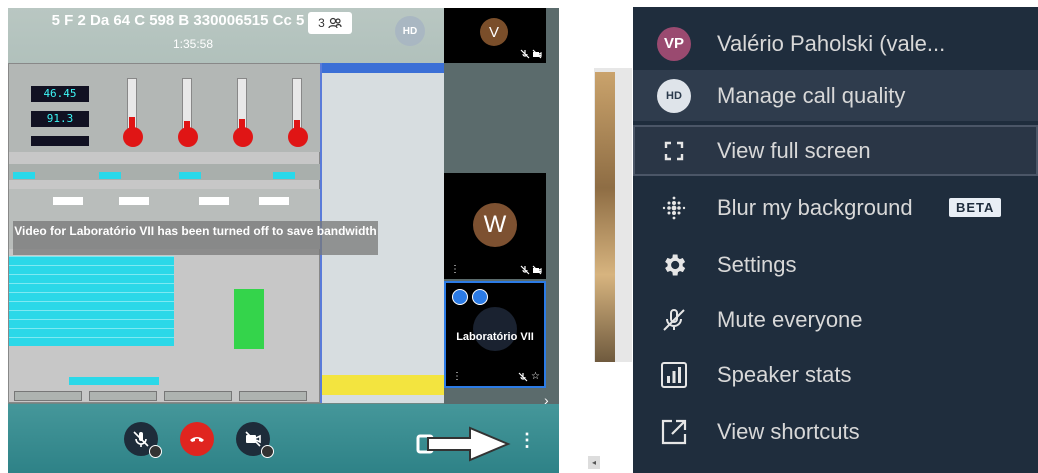 The image size is (1038, 473). Describe the element at coordinates (463, 444) in the screenshot. I see `pointer-arrow-icon` at that location.